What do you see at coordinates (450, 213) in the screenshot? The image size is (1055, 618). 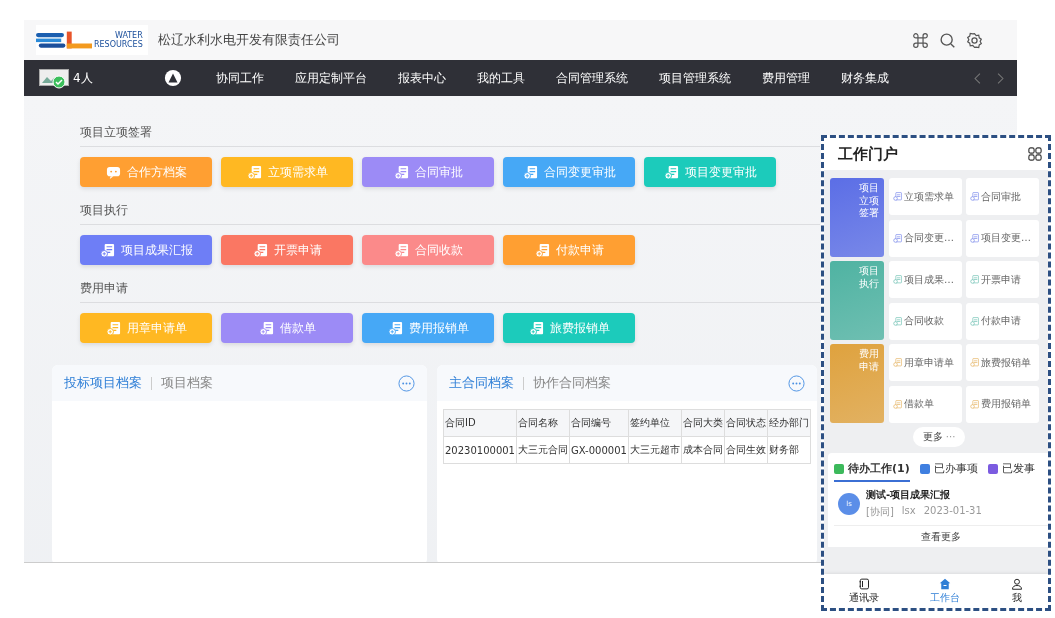 I see `section-title: 项目执行` at bounding box center [450, 213].